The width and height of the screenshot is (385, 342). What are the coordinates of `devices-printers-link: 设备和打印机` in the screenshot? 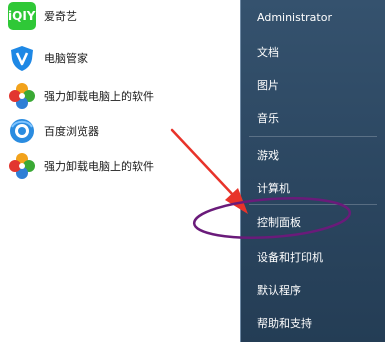 It's located at (290, 257).